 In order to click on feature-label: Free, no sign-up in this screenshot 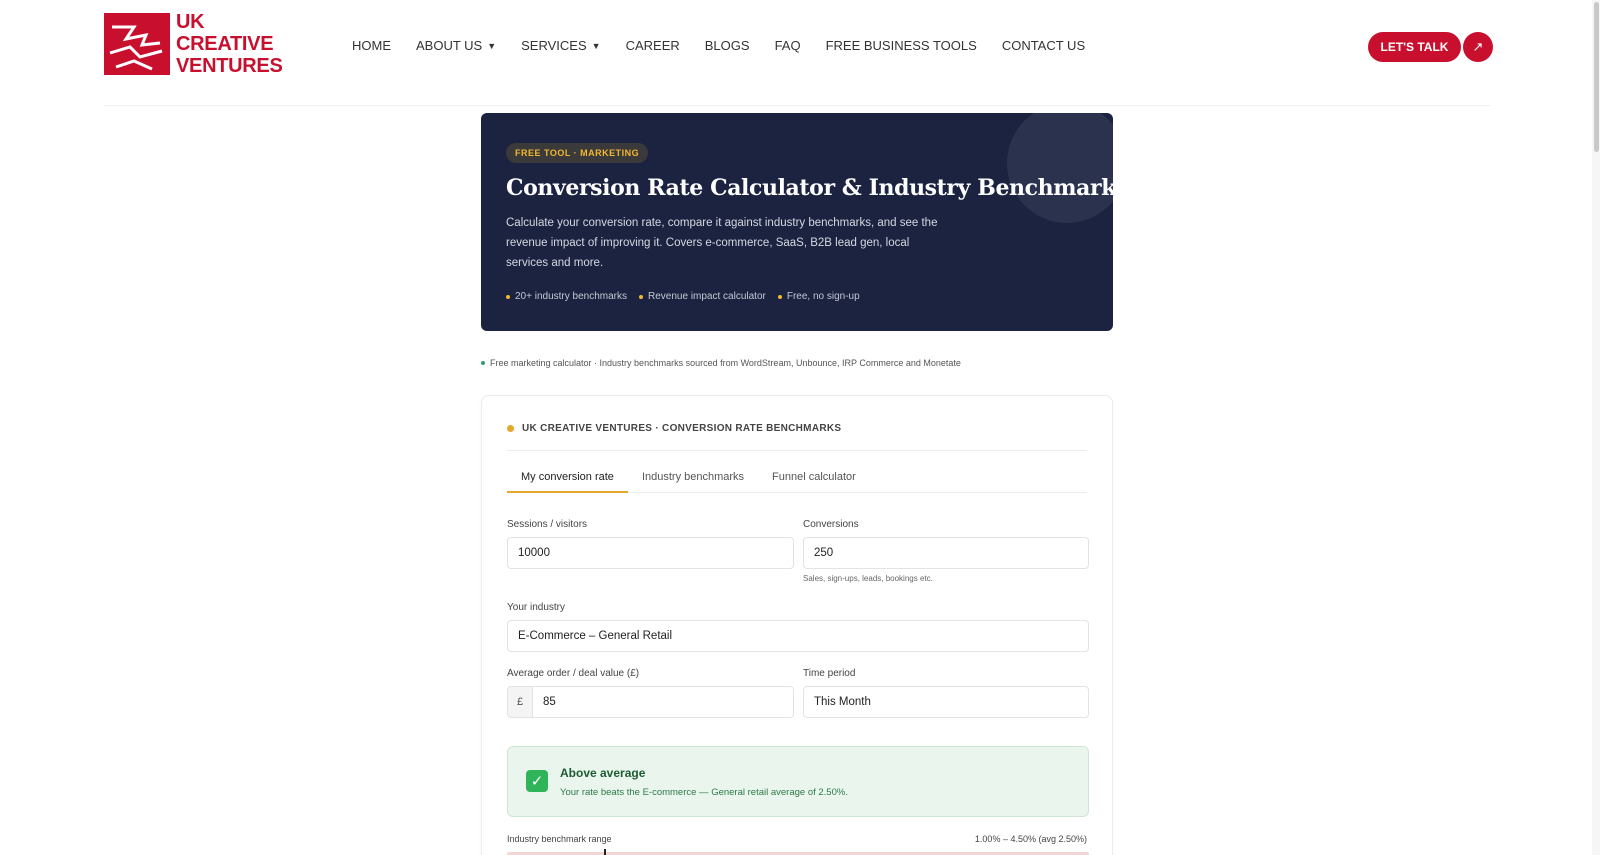, I will do `click(823, 296)`.